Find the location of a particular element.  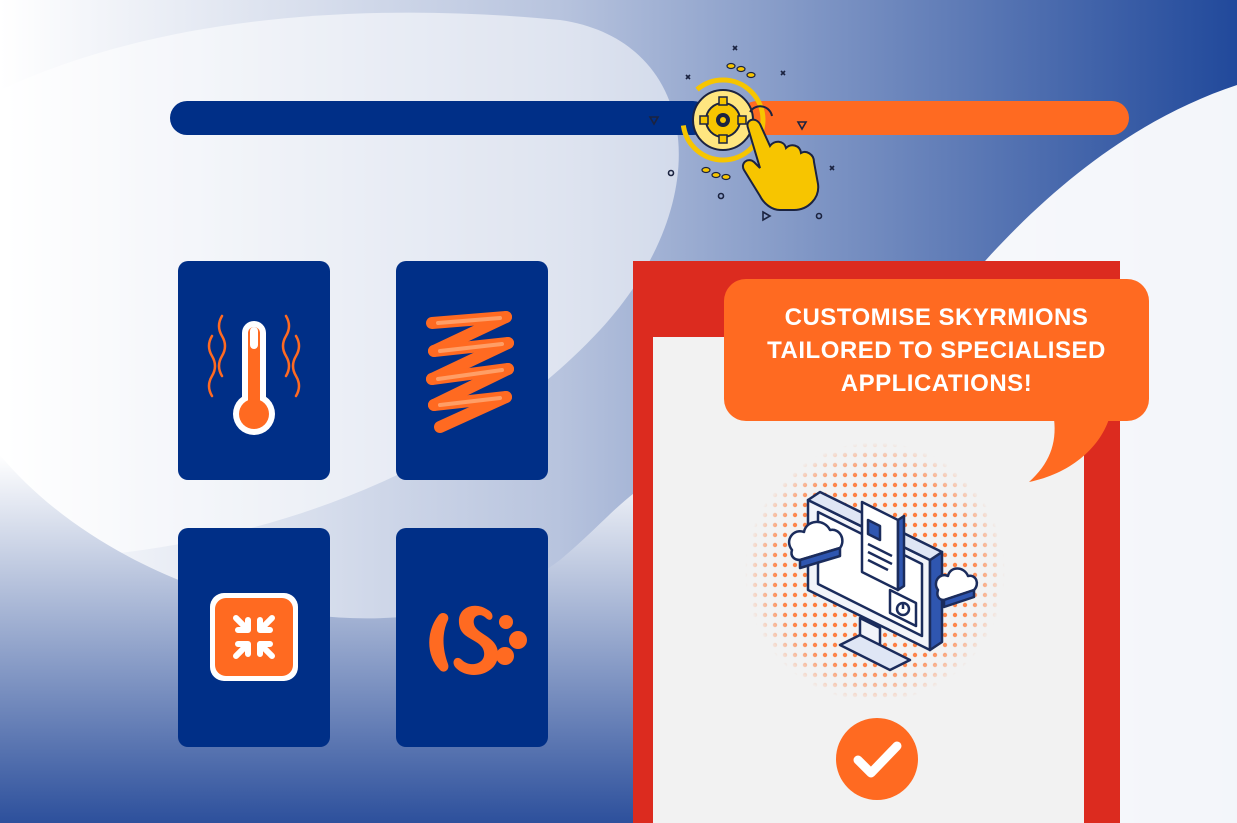

spring-coil-icon is located at coordinates (470, 372).